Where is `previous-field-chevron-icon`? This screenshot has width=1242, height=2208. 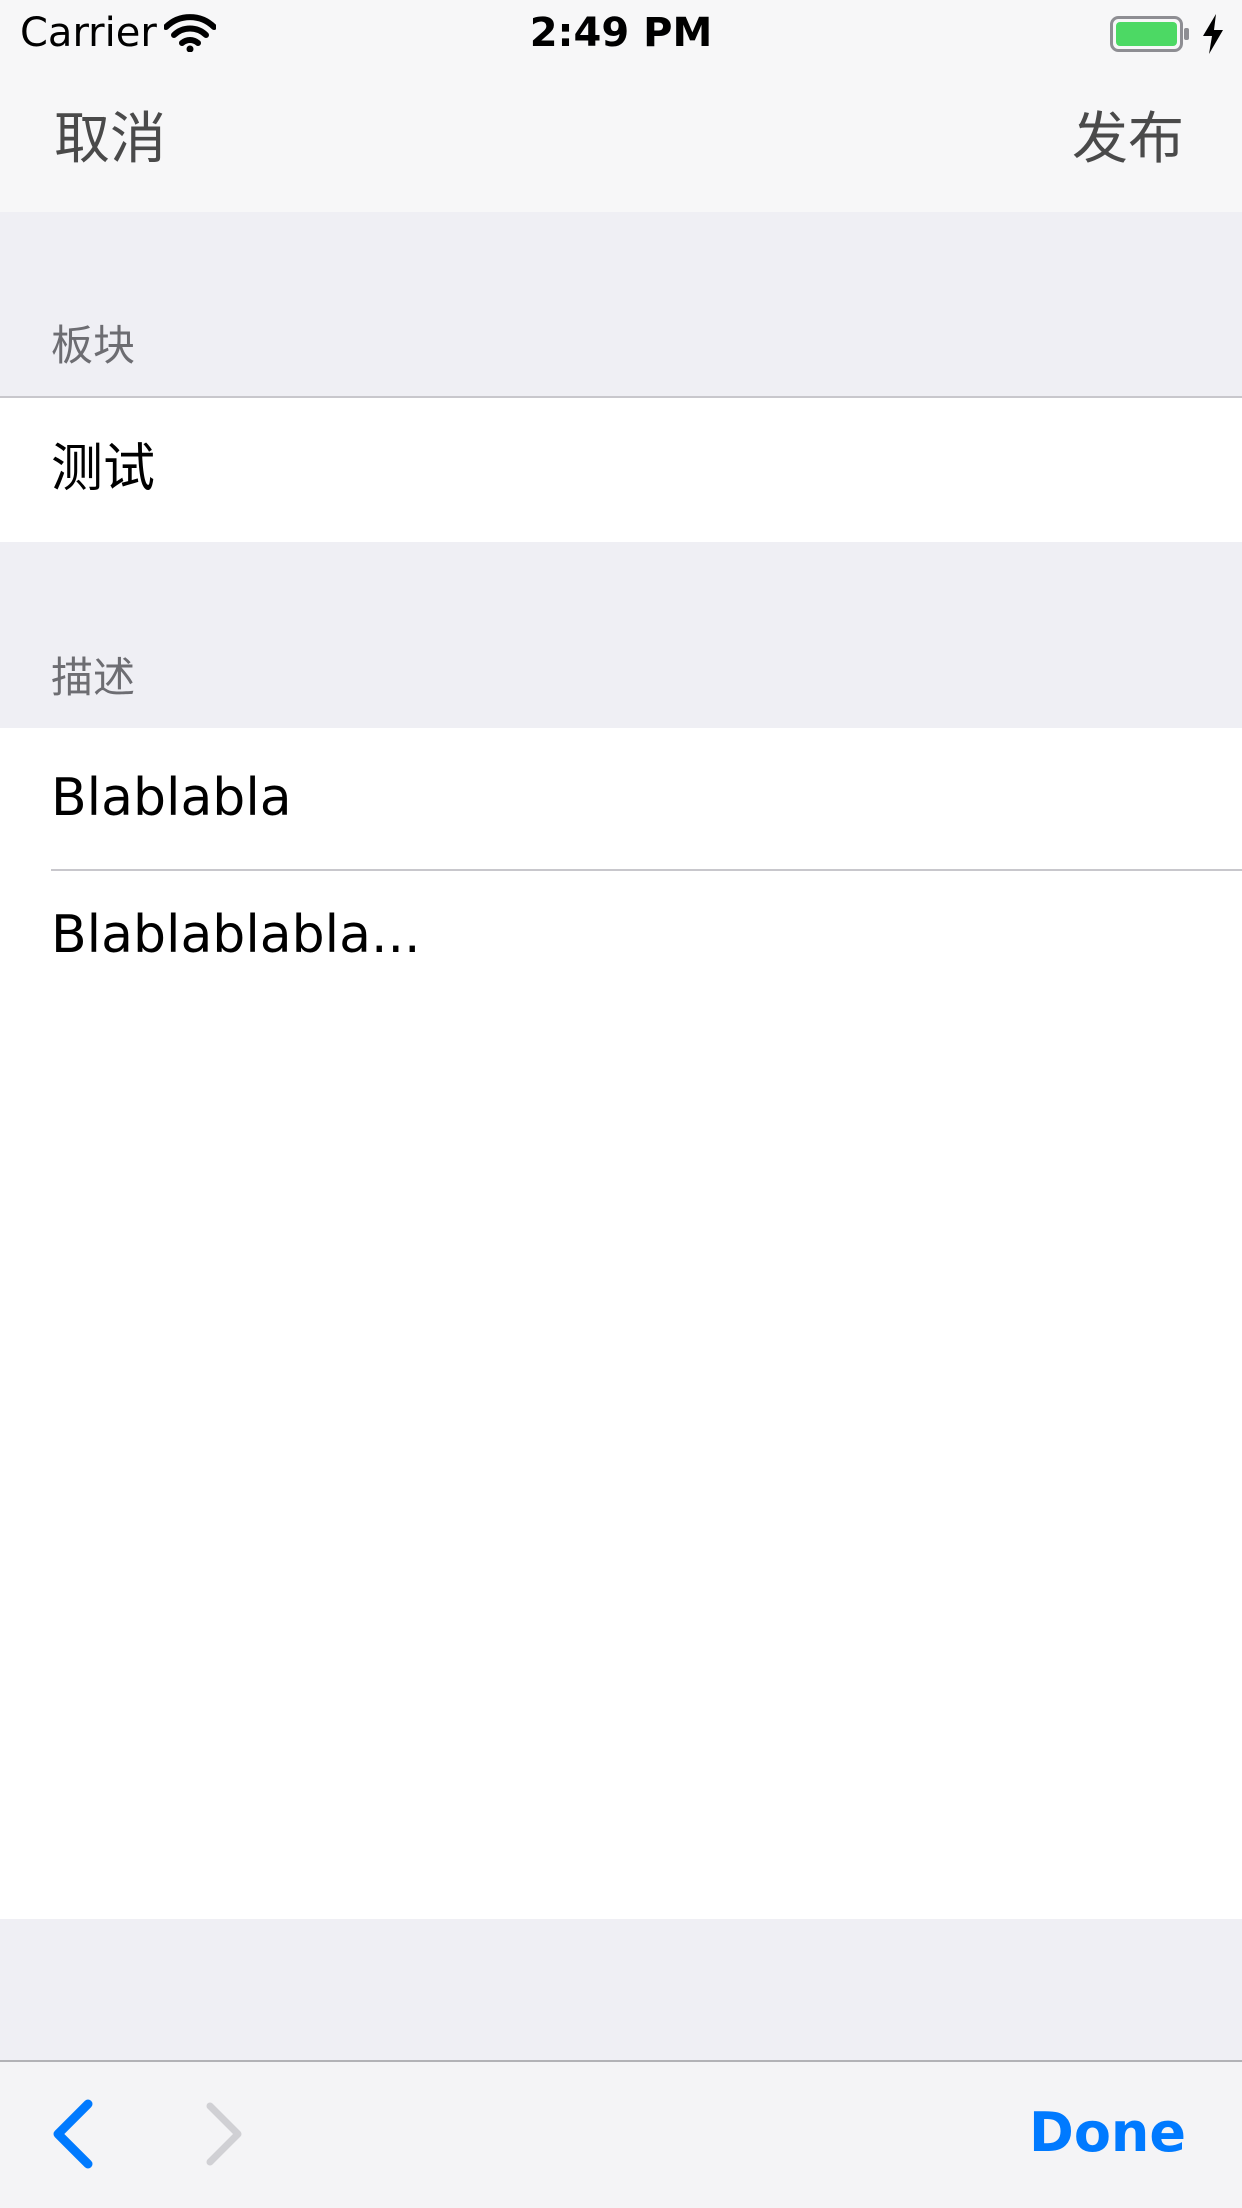
previous-field-chevron-icon is located at coordinates (76, 2134).